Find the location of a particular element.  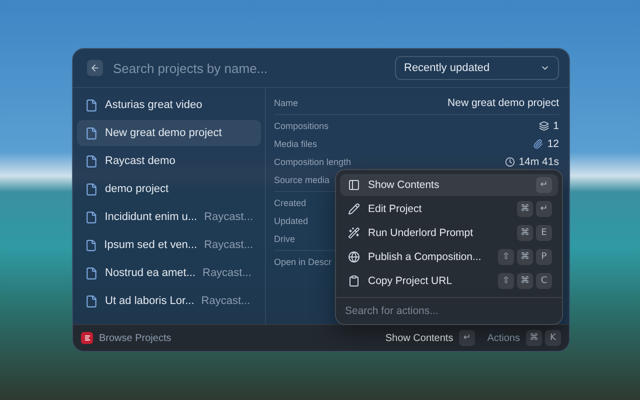

detail-label: Open in Descr is located at coordinates (303, 262).